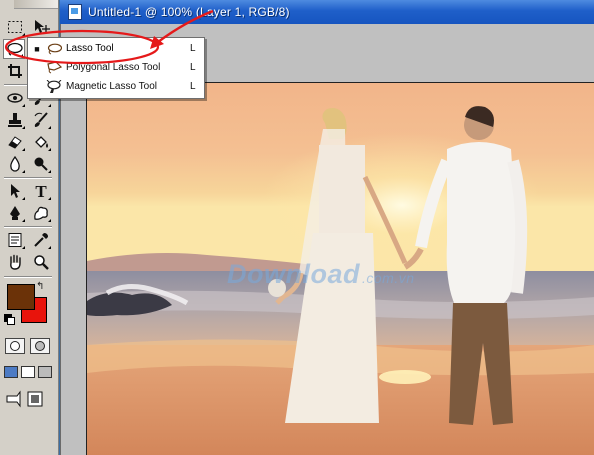 The height and width of the screenshot is (455, 594). Describe the element at coordinates (15, 262) in the screenshot. I see `hand-icon` at that location.